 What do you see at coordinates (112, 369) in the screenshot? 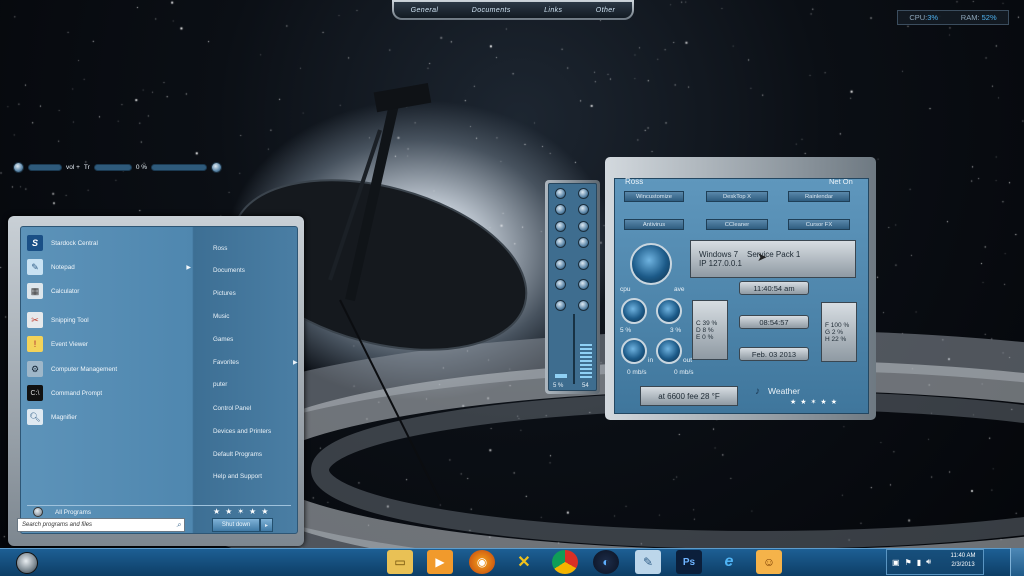
I see `program-computer-management: ⚙ Computer Management` at bounding box center [112, 369].